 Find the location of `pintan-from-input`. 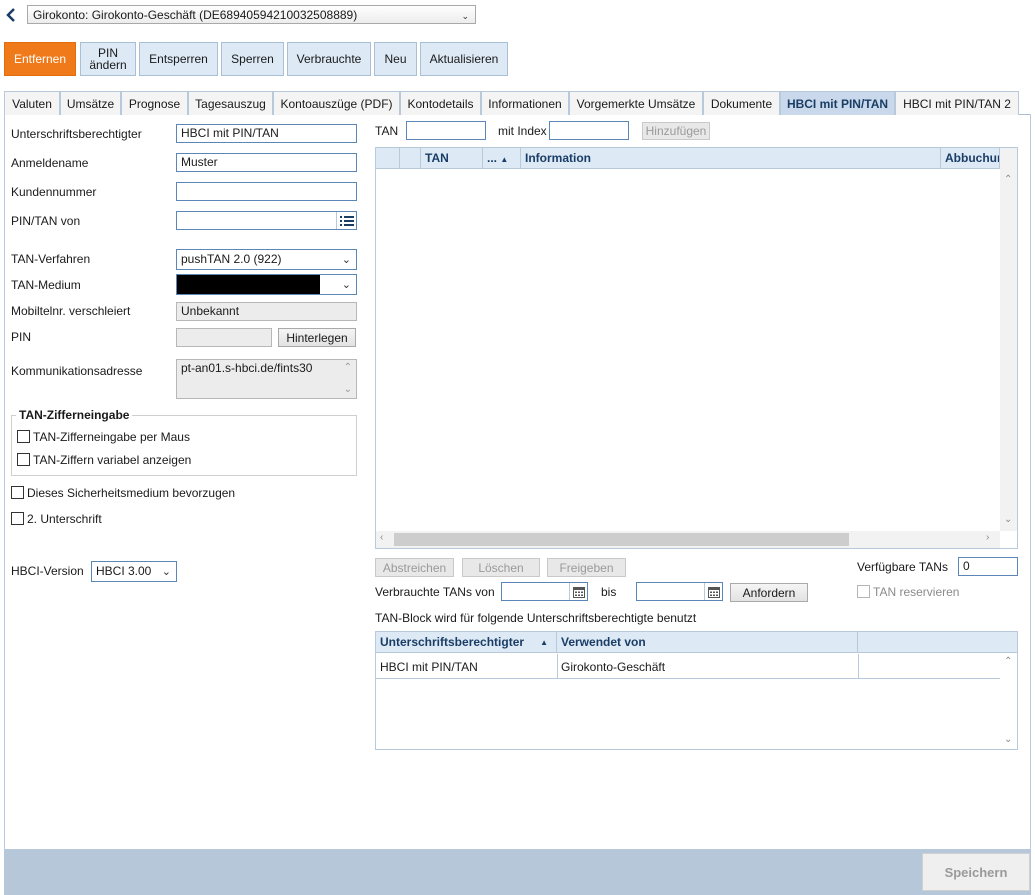

pintan-from-input is located at coordinates (266, 220).